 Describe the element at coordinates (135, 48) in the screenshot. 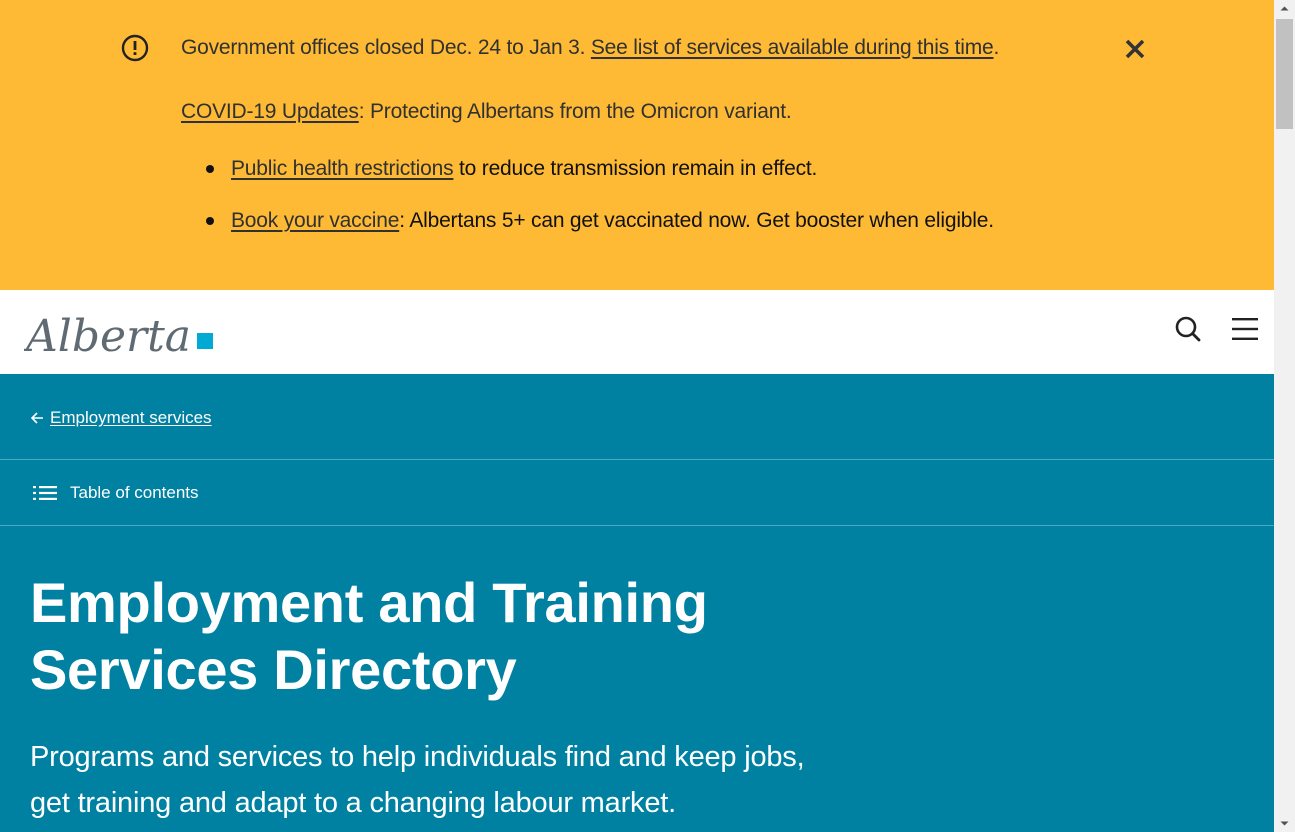

I see `exclamation-circle-icon` at that location.